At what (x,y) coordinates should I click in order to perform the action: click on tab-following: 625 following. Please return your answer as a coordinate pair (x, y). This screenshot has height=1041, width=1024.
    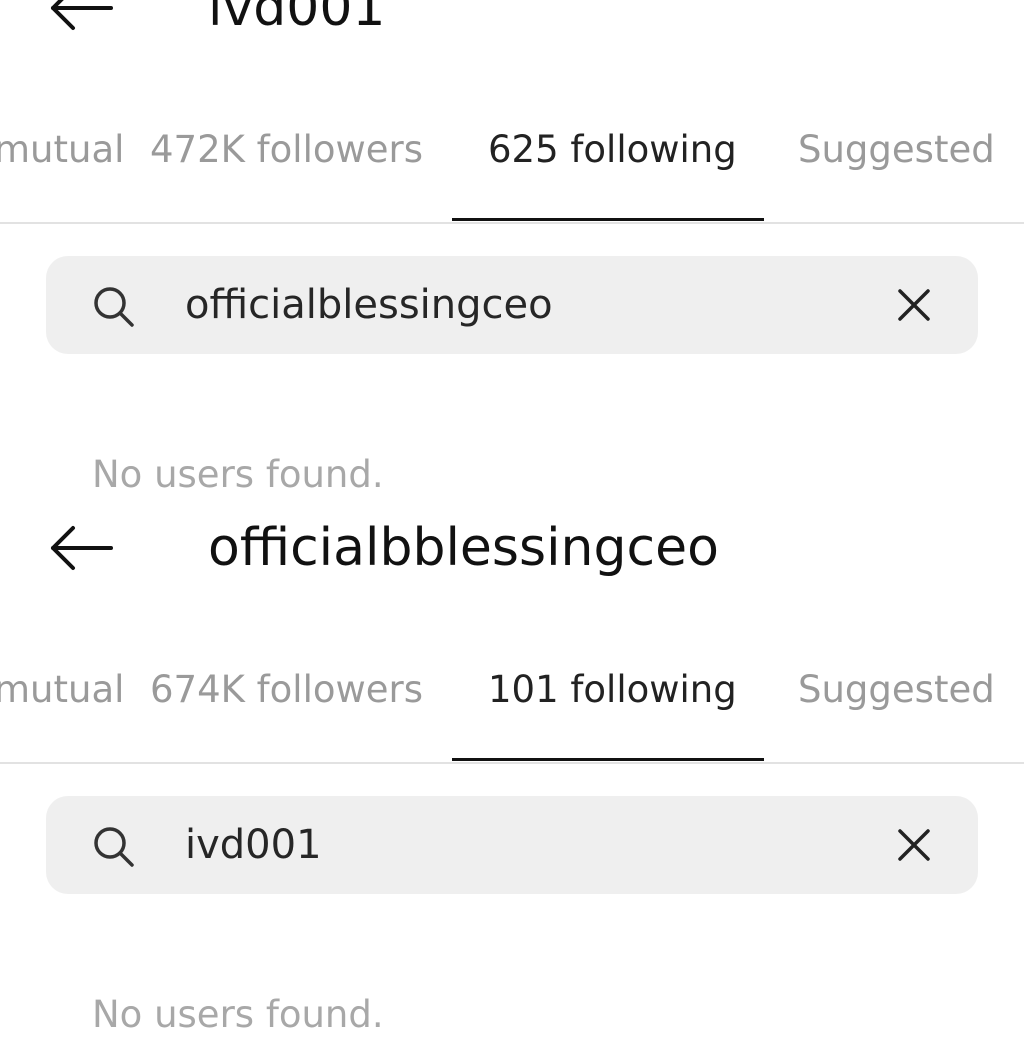
    Looking at the image, I should click on (612, 150).